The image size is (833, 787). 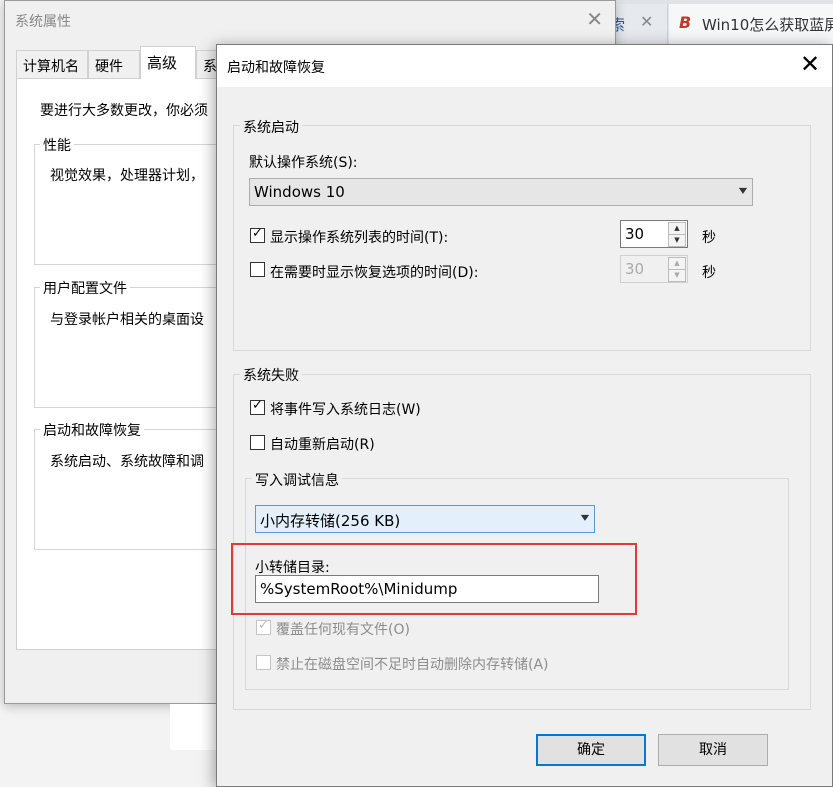 I want to click on background-panel, so click(x=195, y=727).